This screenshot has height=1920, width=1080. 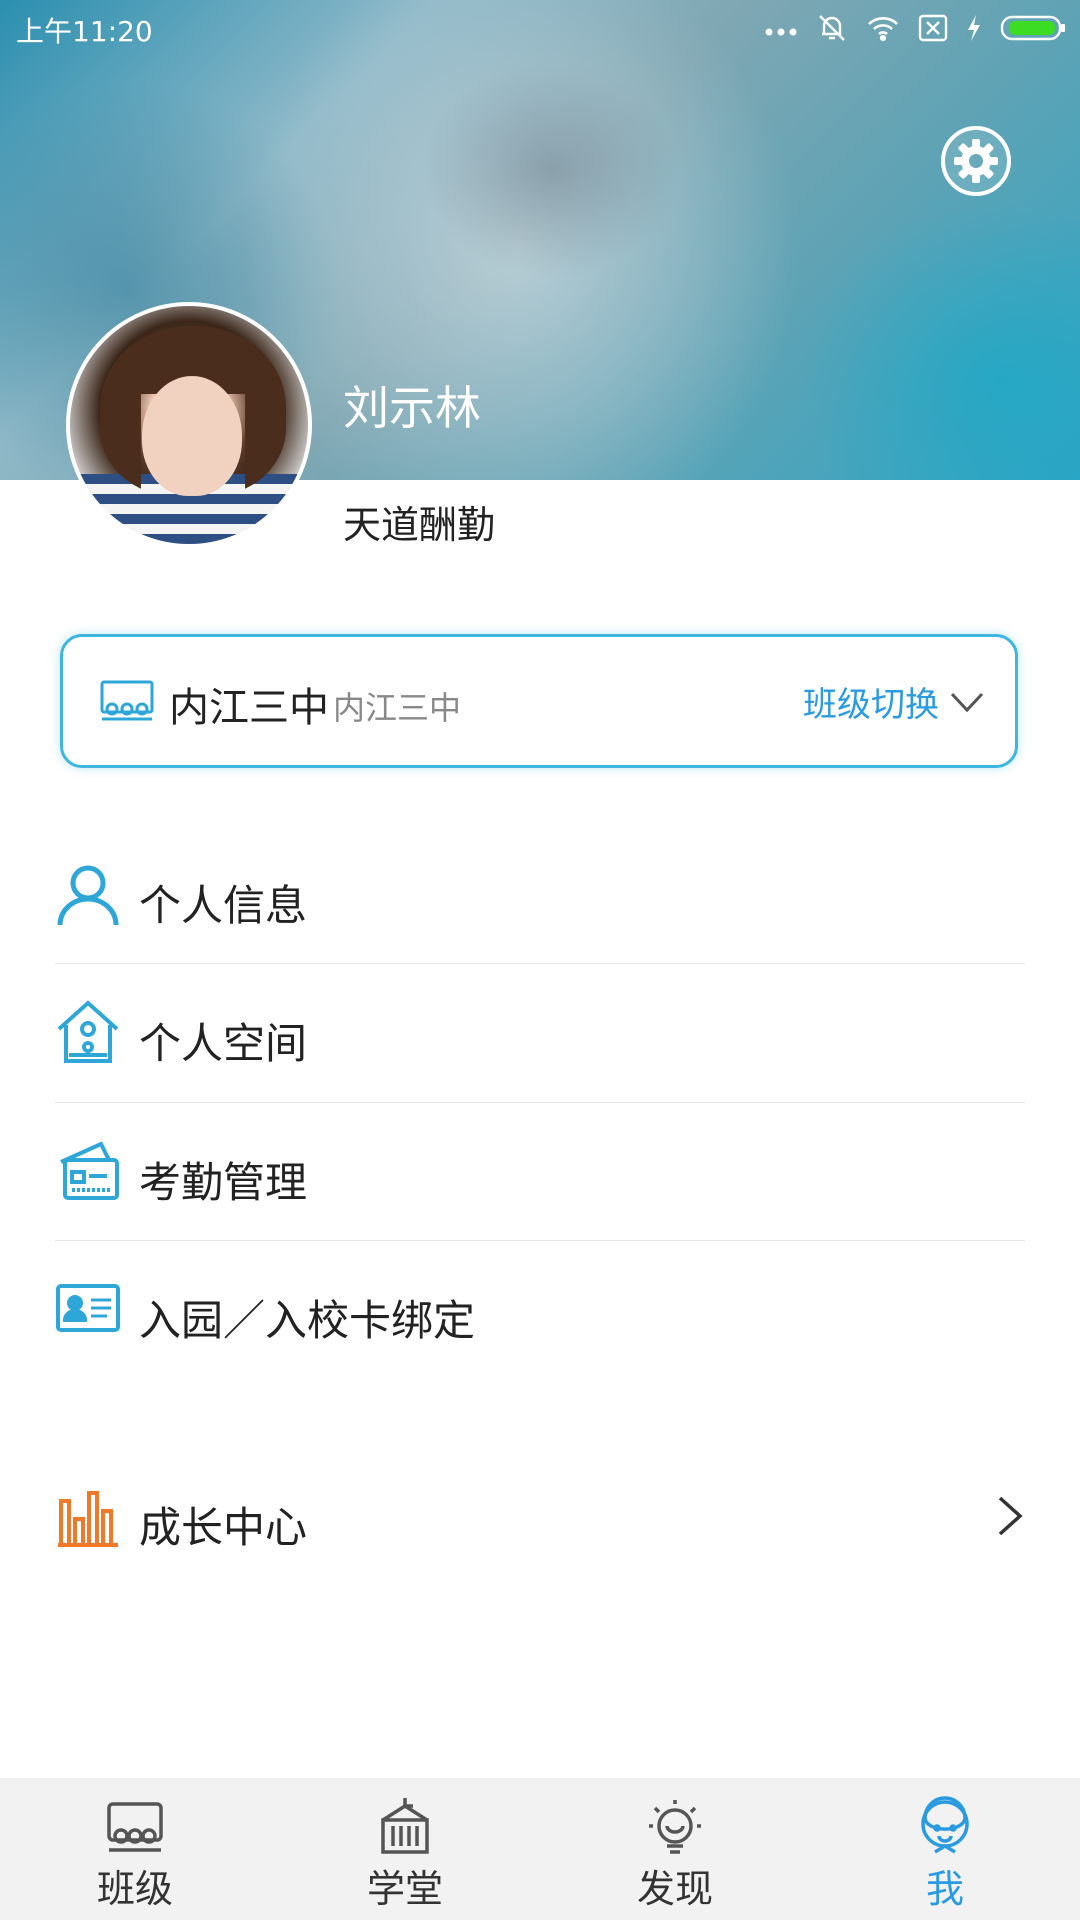 What do you see at coordinates (419, 525) in the screenshot?
I see `user-motto: 天道酬勤` at bounding box center [419, 525].